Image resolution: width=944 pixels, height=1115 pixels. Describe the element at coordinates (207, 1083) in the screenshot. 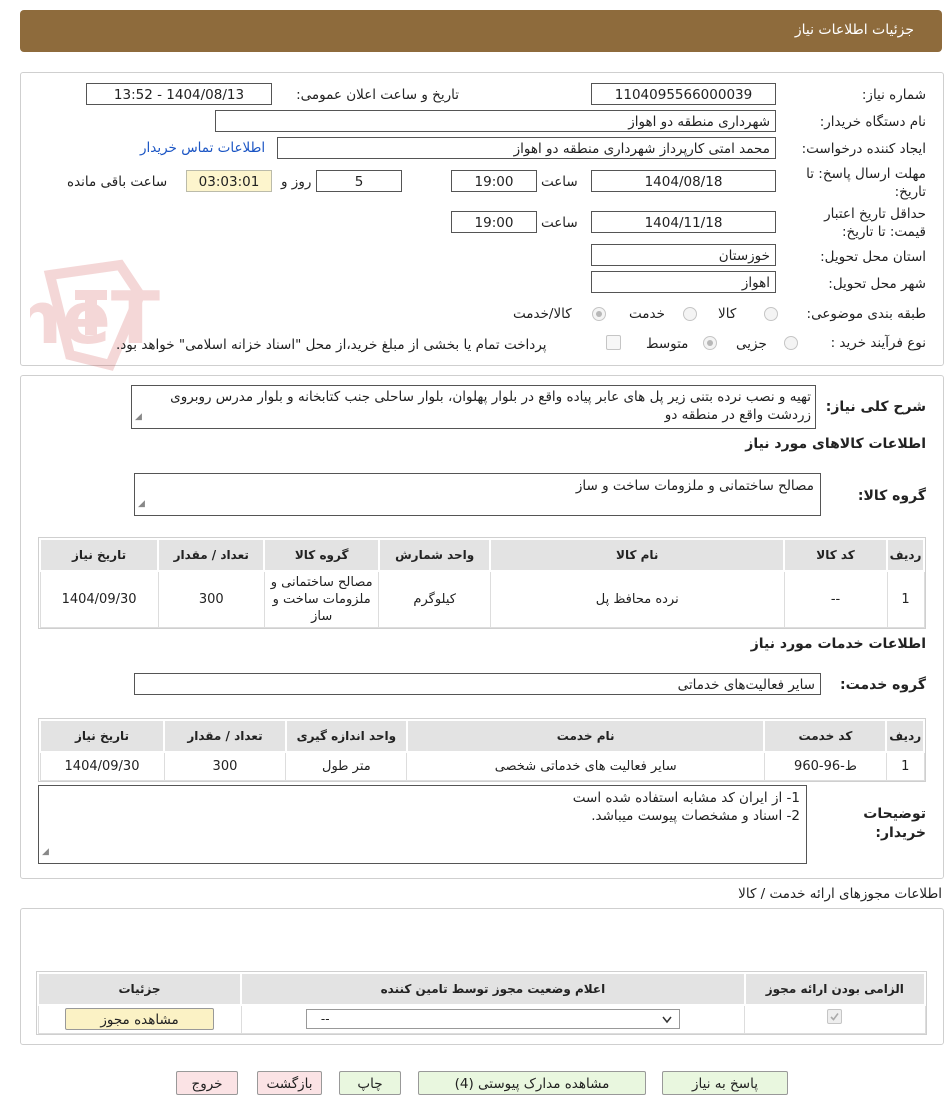

I see `exit-button: خروج` at that location.